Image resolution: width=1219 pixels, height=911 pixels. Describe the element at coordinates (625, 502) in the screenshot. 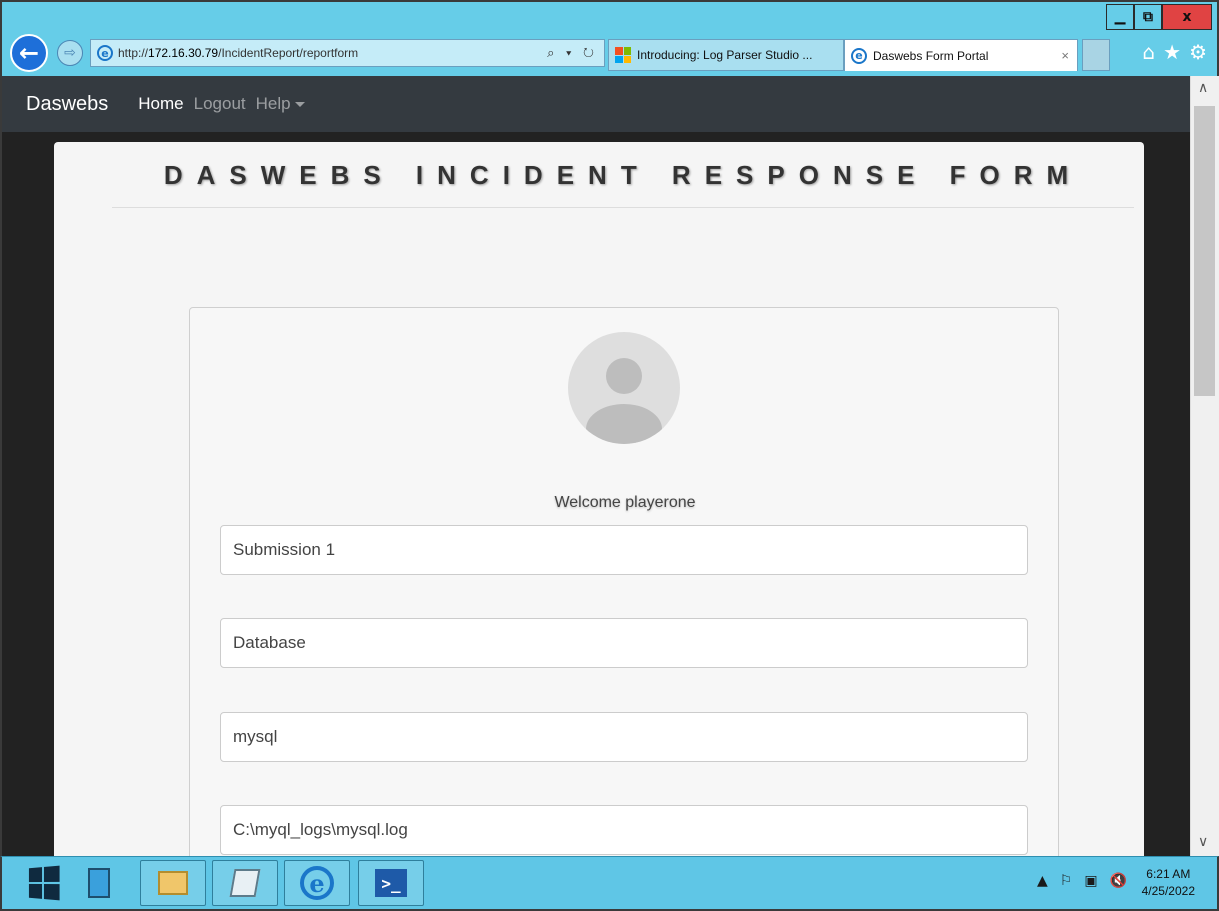

I see `welcome-message: Welcome playerone` at that location.